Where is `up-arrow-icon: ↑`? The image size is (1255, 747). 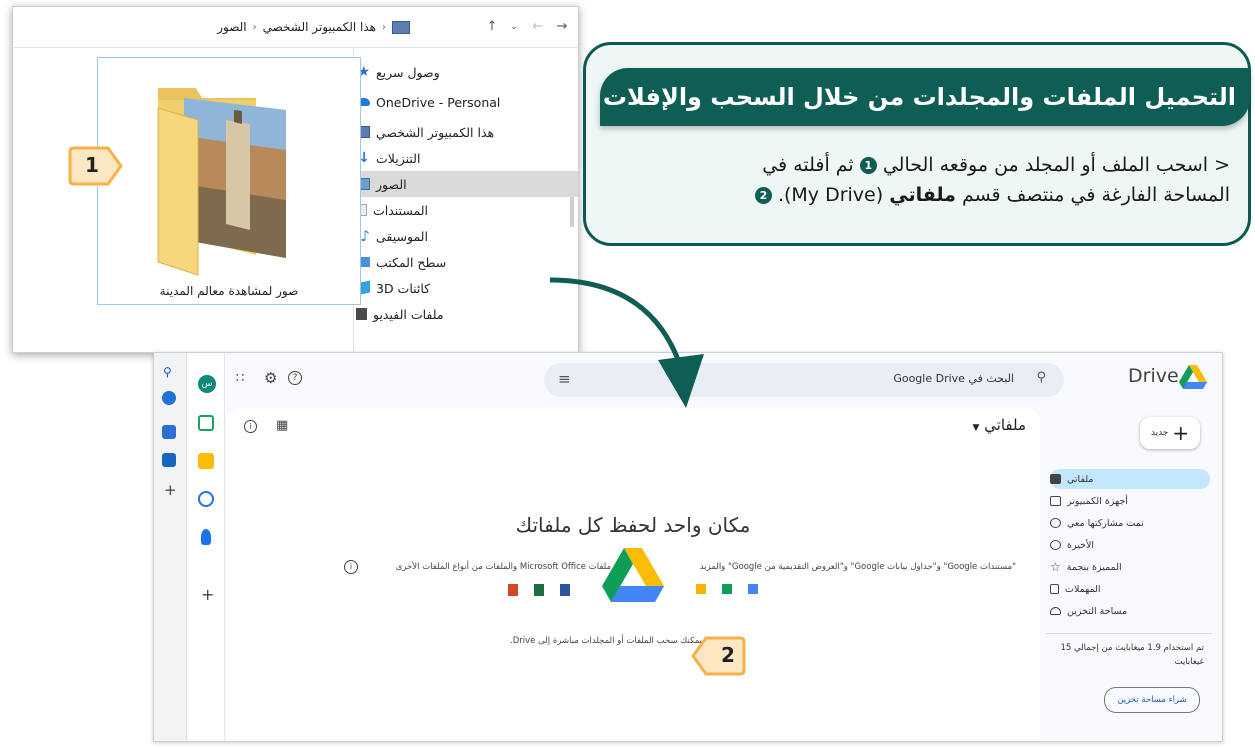
up-arrow-icon: ↑ is located at coordinates (492, 27).